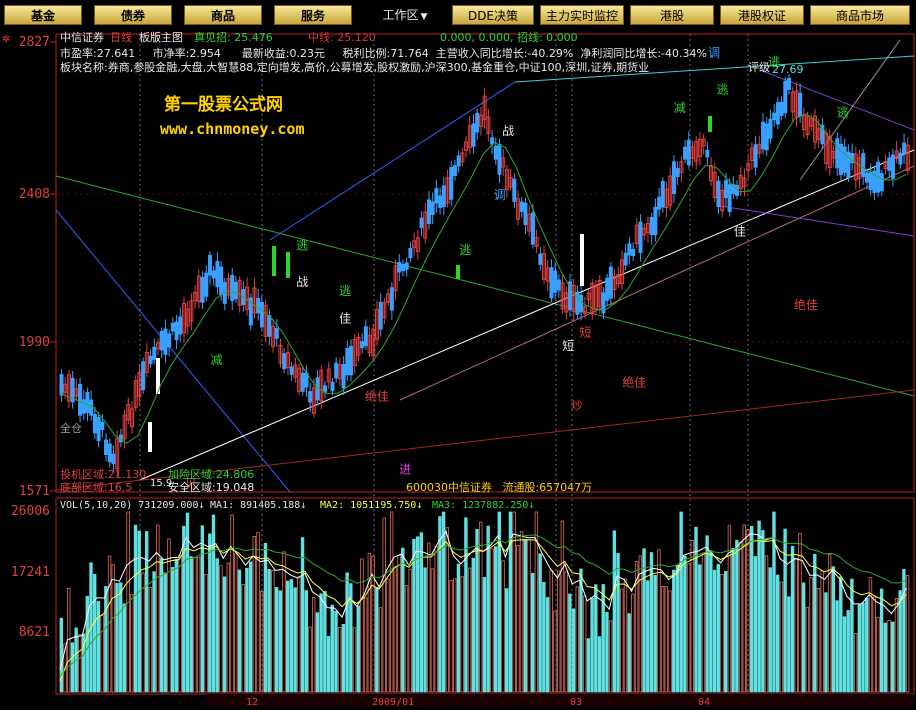  I want to click on main-force-monitor-button: 主力实时监控, so click(582, 15).